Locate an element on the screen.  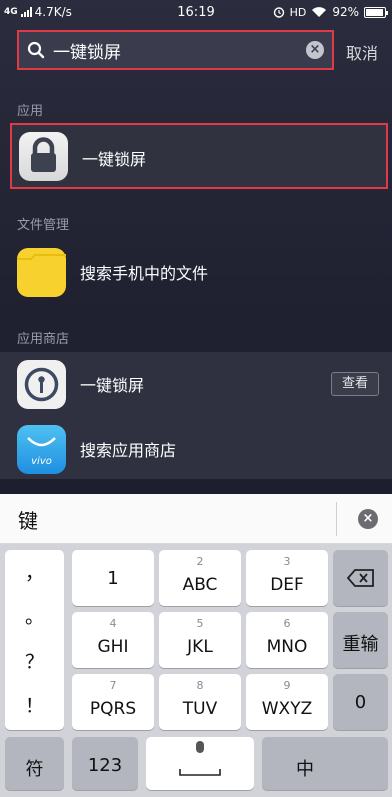
key-number: 9 is located at coordinates (287, 685).